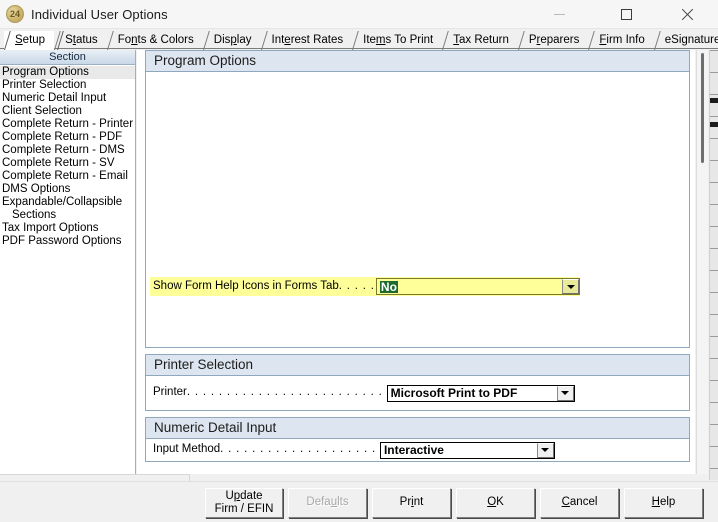 This screenshot has width=718, height=522. I want to click on label-printer: Printer, so click(170, 392).